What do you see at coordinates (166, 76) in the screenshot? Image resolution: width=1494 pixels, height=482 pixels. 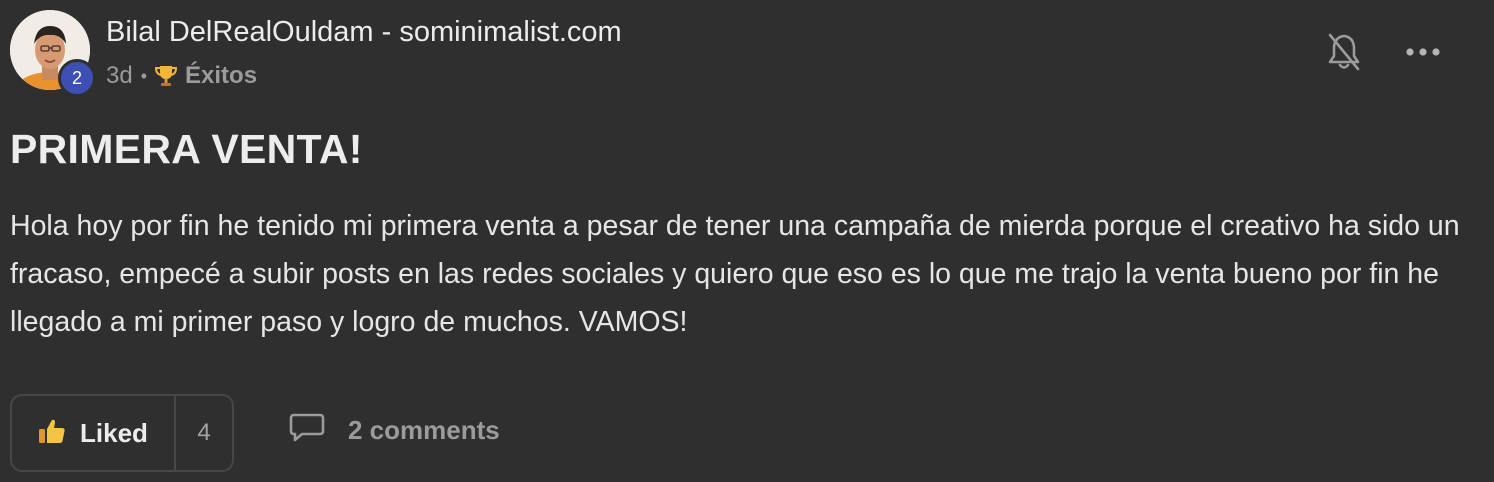 I see `trophy-icon` at bounding box center [166, 76].